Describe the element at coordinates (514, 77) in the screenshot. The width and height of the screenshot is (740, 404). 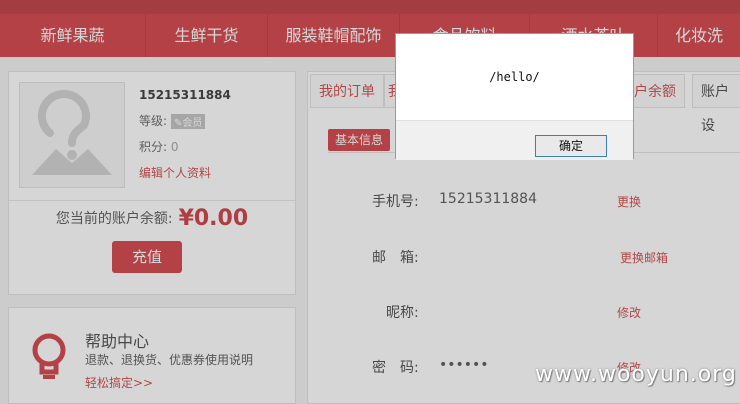
I see `alert-message: /hello/` at that location.